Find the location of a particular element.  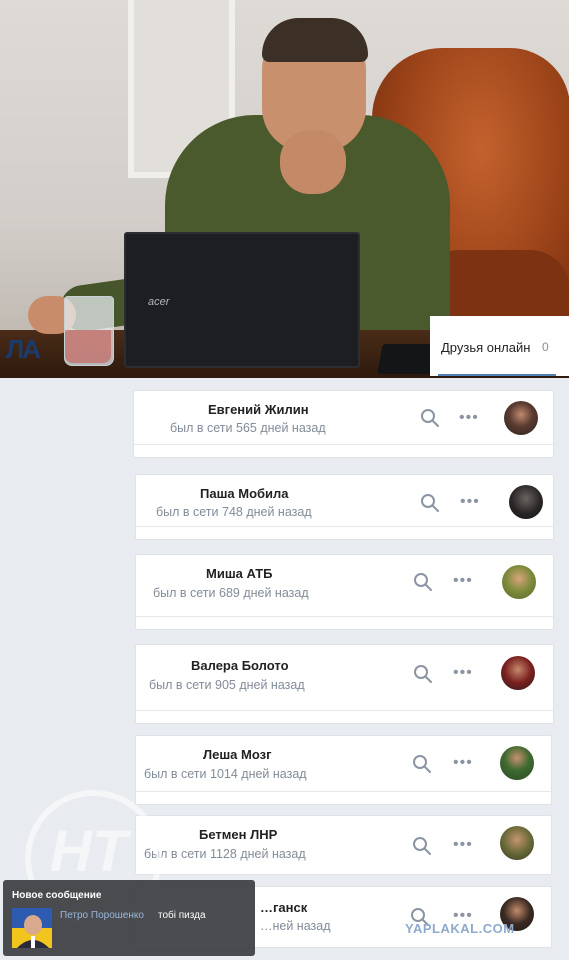

laptop: acer is located at coordinates (242, 300).